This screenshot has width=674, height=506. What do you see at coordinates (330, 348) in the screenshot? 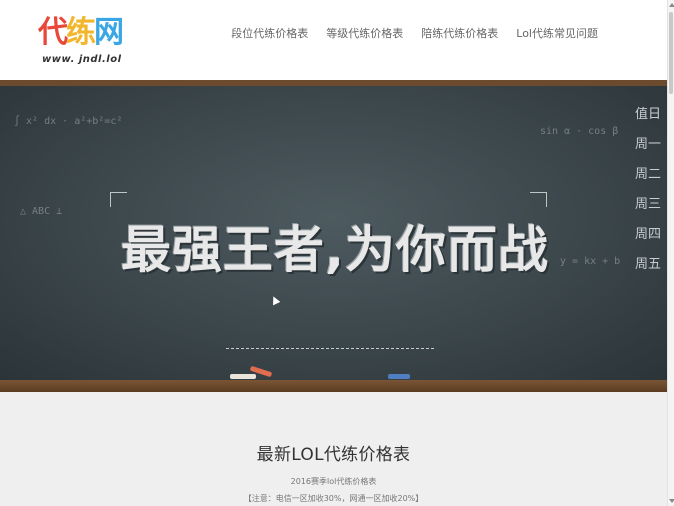
I see `chalk-dashed-line` at bounding box center [330, 348].